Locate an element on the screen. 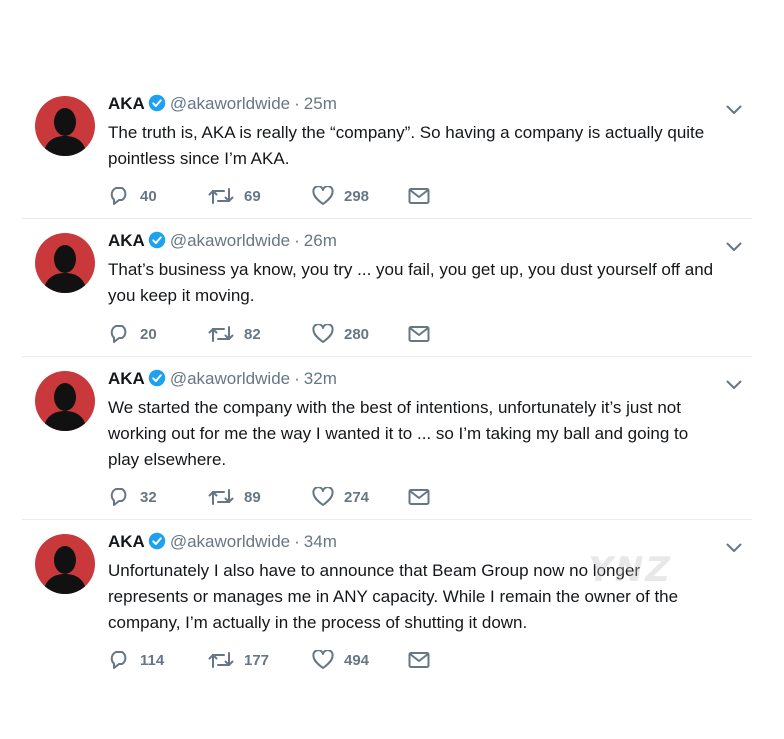 Image resolution: width=784 pixels, height=739 pixels. tweet-text-line: you keep it moving. is located at coordinates (181, 295).